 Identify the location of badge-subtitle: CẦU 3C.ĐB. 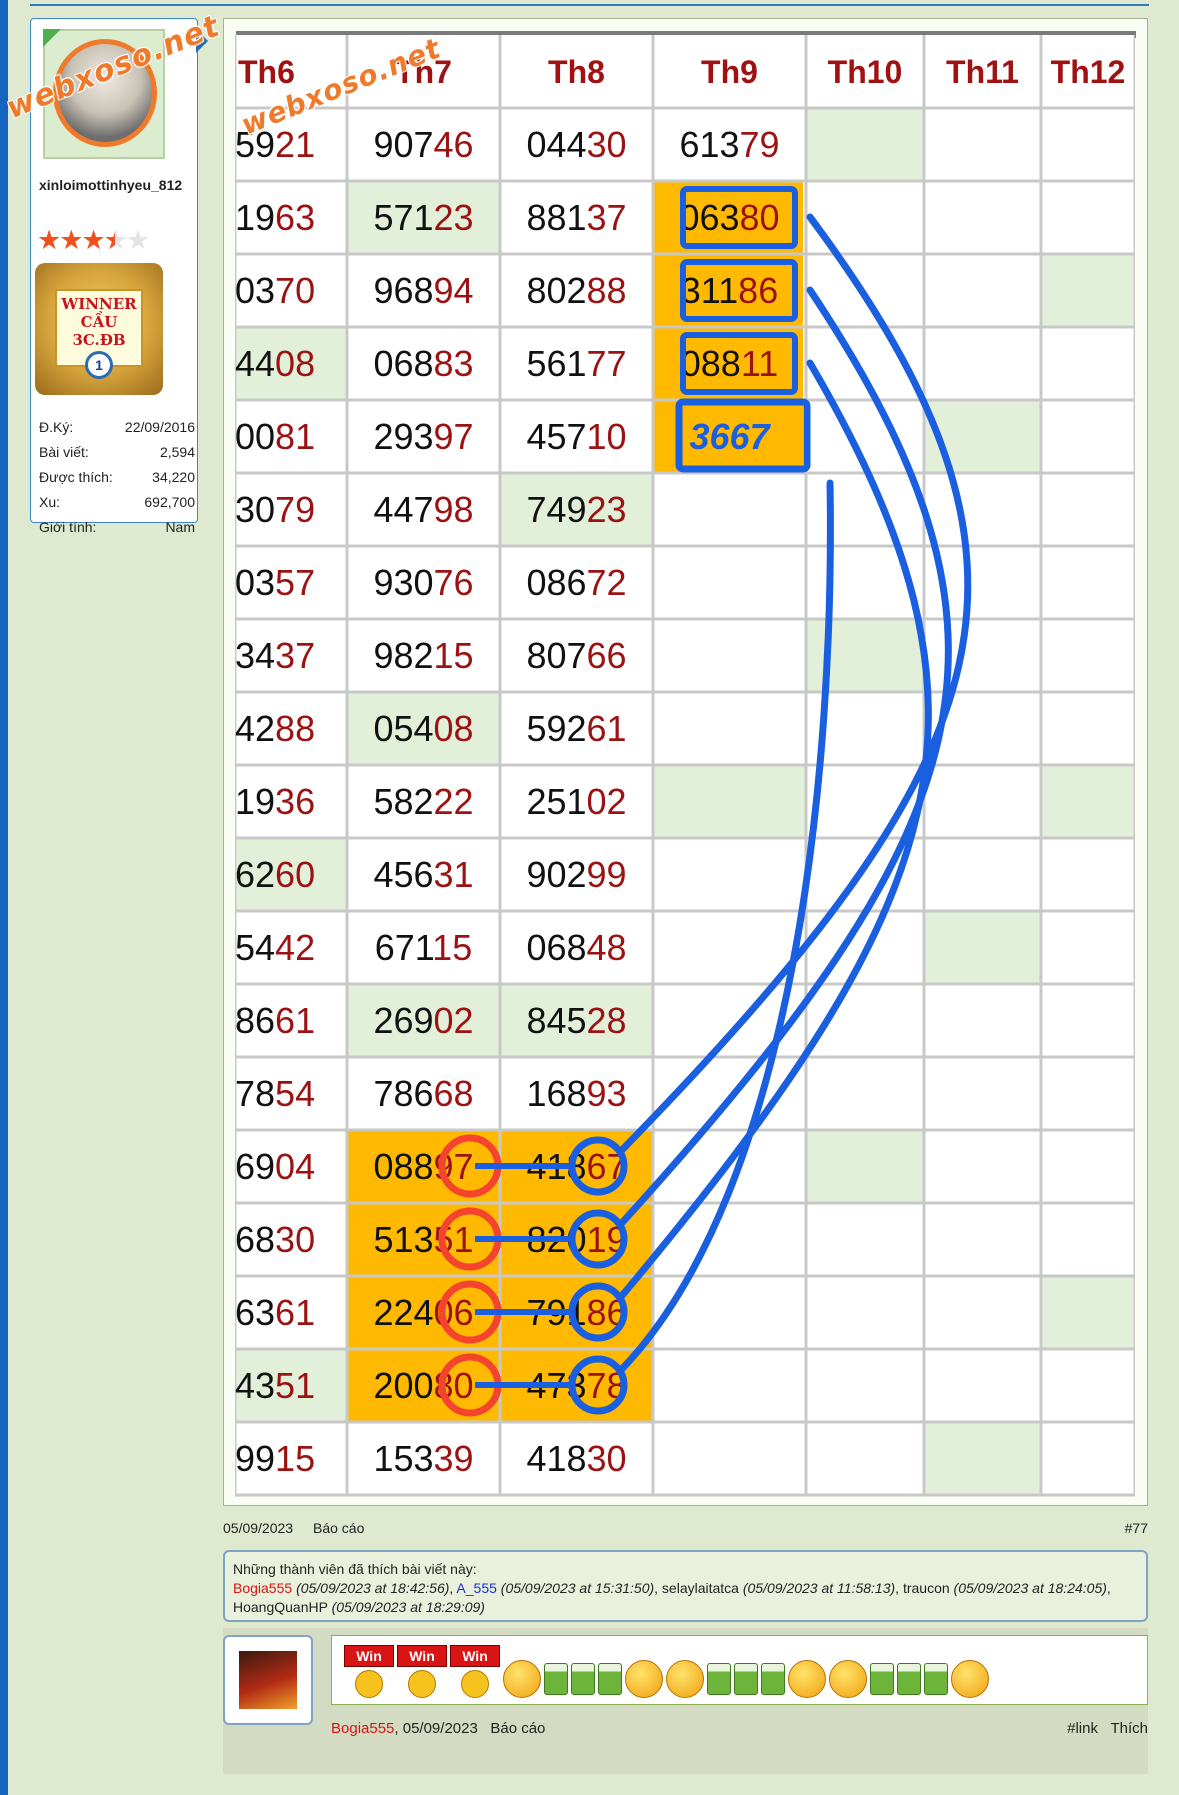
(99, 331).